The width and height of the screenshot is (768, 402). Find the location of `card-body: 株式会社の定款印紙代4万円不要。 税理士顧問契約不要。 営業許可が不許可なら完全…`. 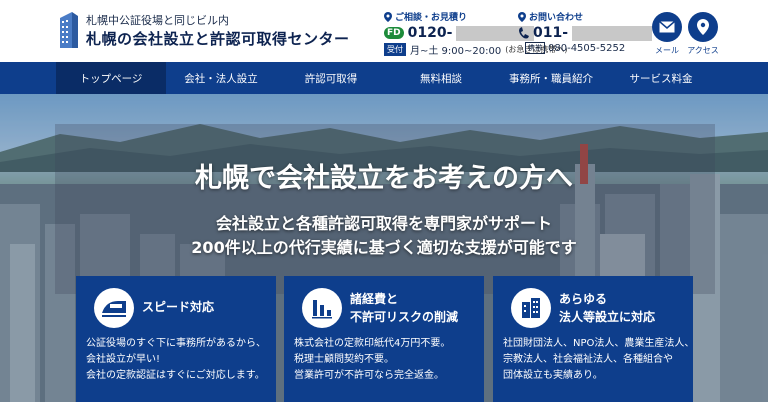

card-body: 株式会社の定款印紙代4万円不要。 税理士顧問契約不要。 営業許可が不許可なら完全… is located at coordinates (372, 359).